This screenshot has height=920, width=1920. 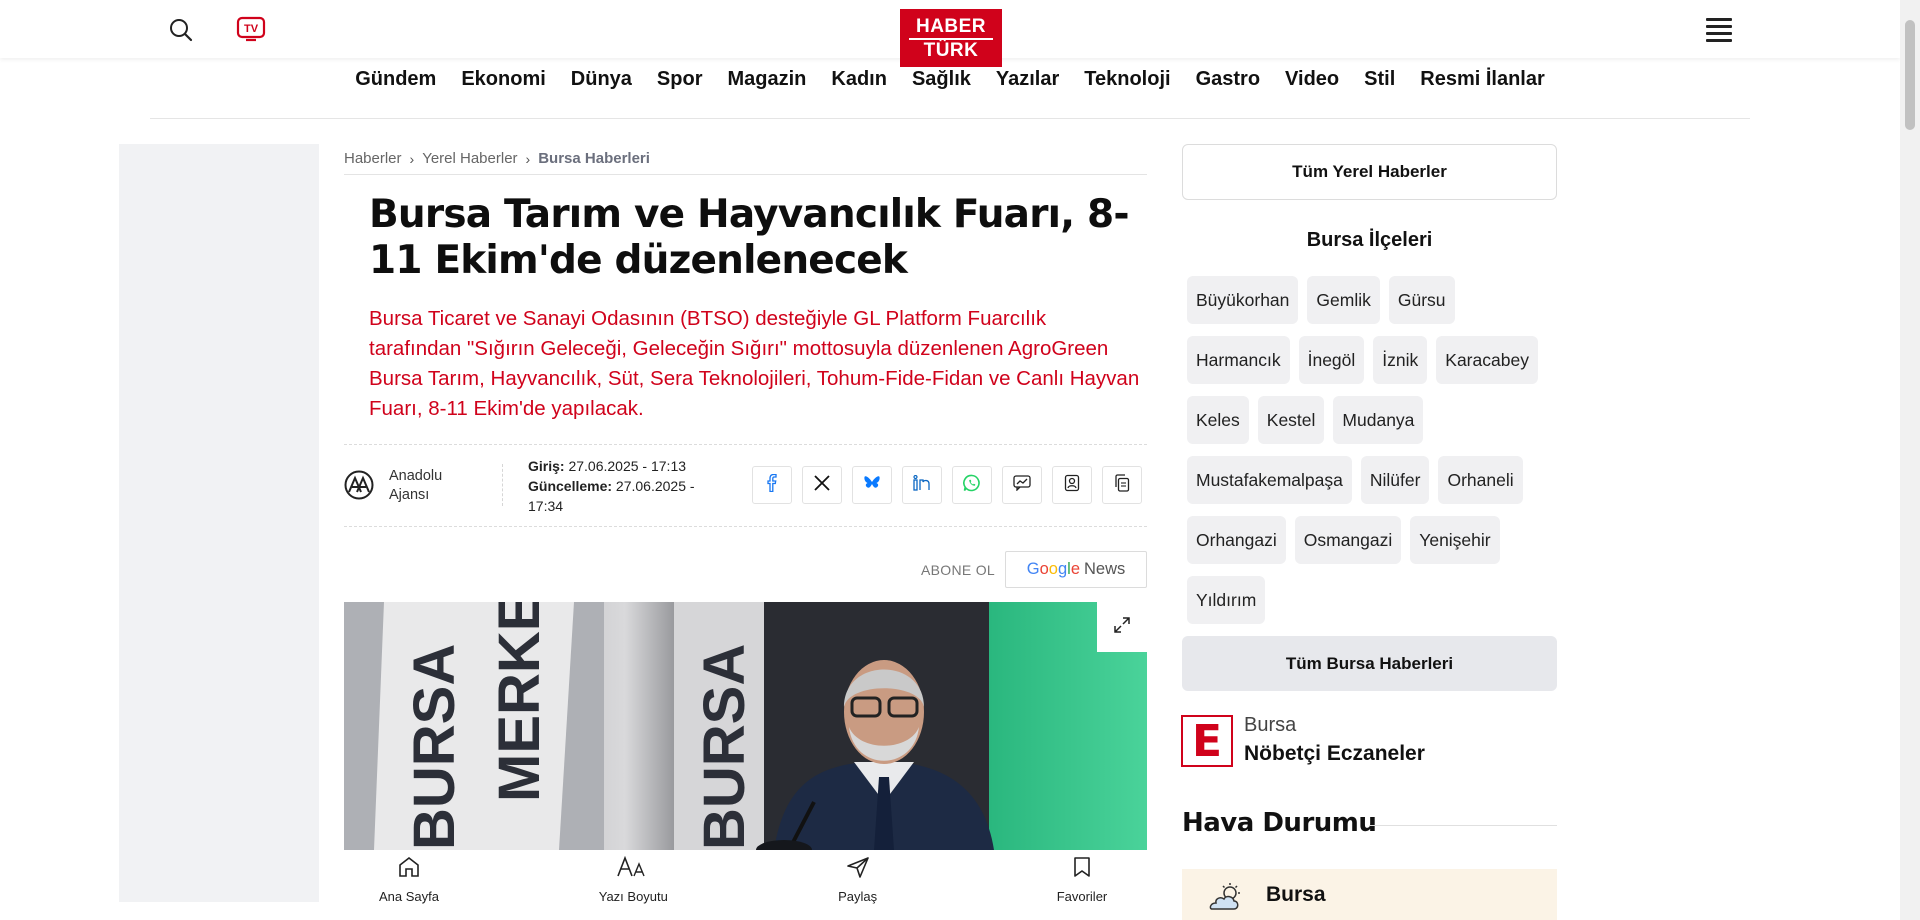 What do you see at coordinates (409, 896) in the screenshot?
I see `home-label: Ana Sayfa` at bounding box center [409, 896].